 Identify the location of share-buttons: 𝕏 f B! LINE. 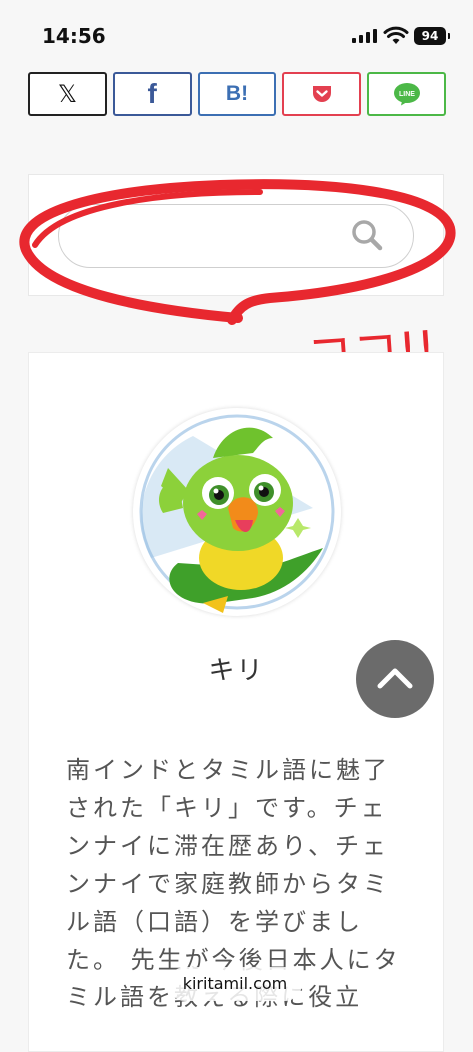
(237, 94).